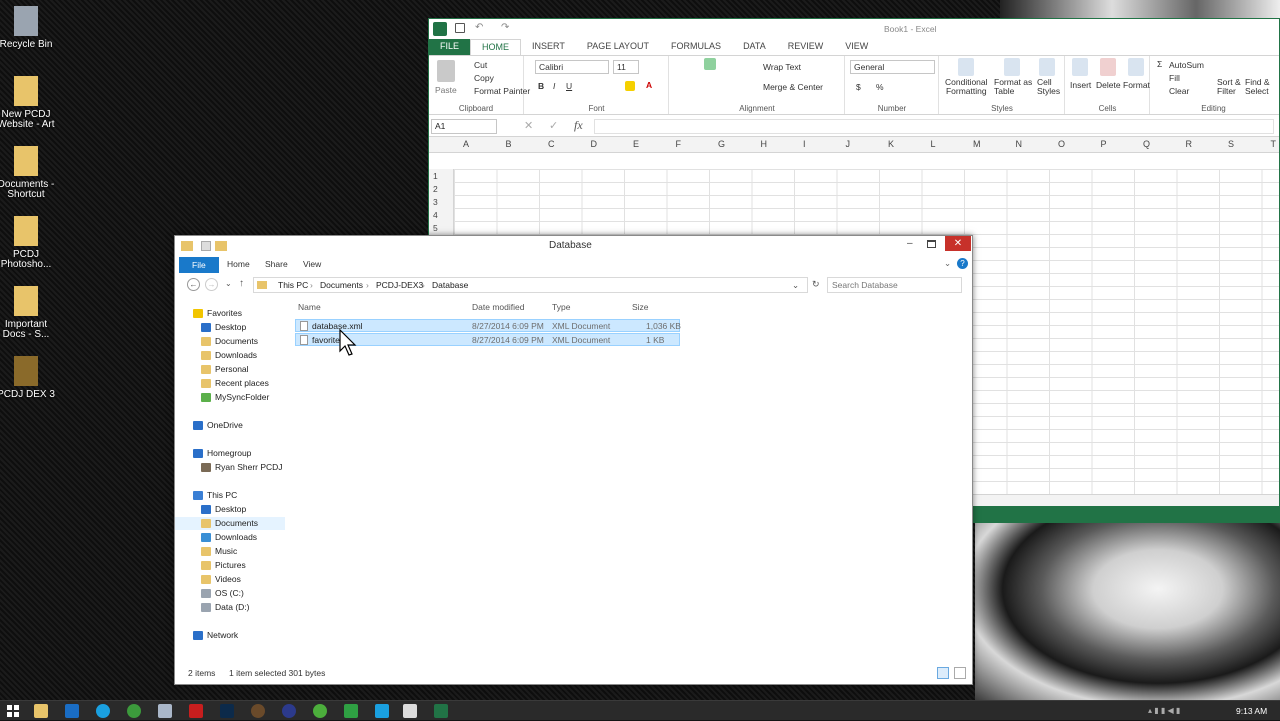  I want to click on column-header: H, so click(764, 144).